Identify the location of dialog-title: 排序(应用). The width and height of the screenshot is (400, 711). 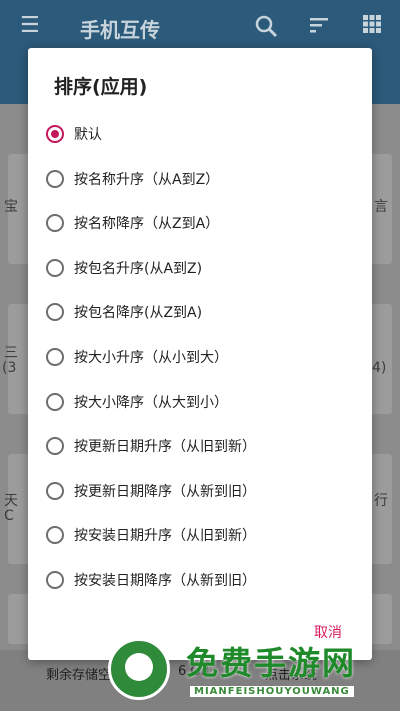
(101, 87).